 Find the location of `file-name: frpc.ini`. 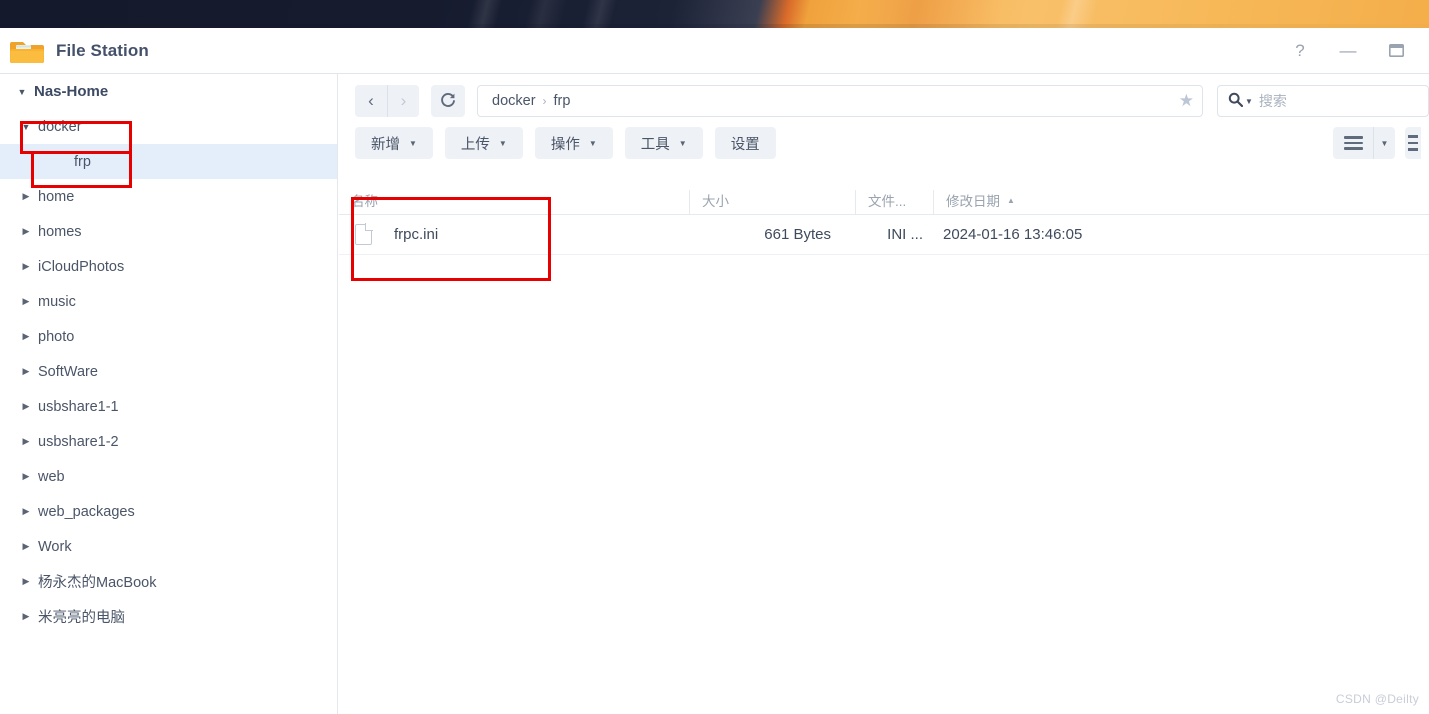

file-name: frpc.ini is located at coordinates (416, 234).